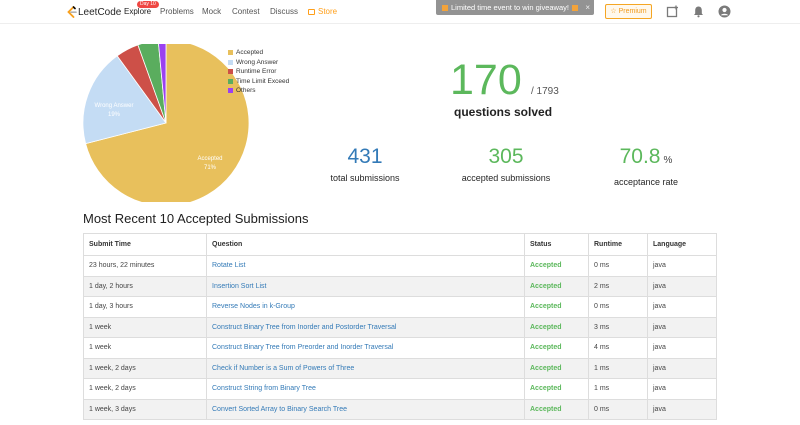  Describe the element at coordinates (284, 11) in the screenshot. I see `nav-discuss: Discuss` at that location.